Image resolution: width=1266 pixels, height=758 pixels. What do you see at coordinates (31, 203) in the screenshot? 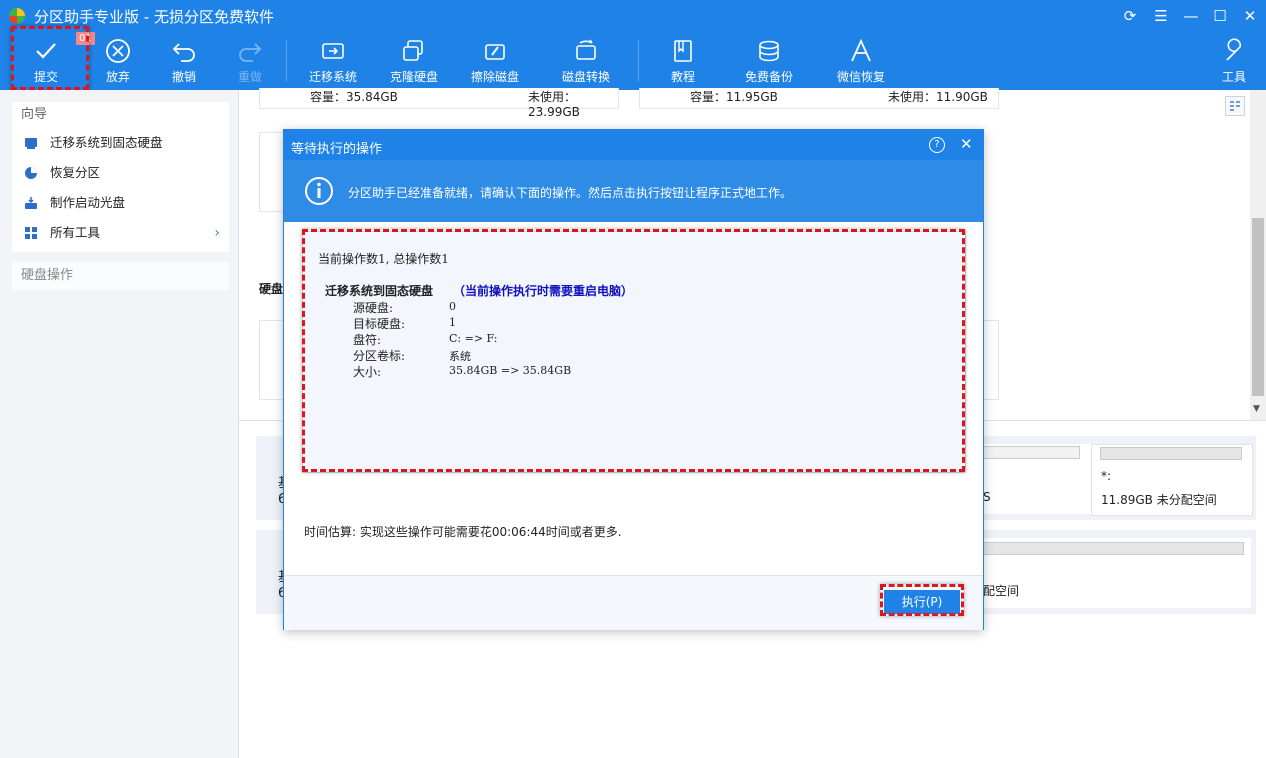
I see `bootable-disc-icon` at bounding box center [31, 203].